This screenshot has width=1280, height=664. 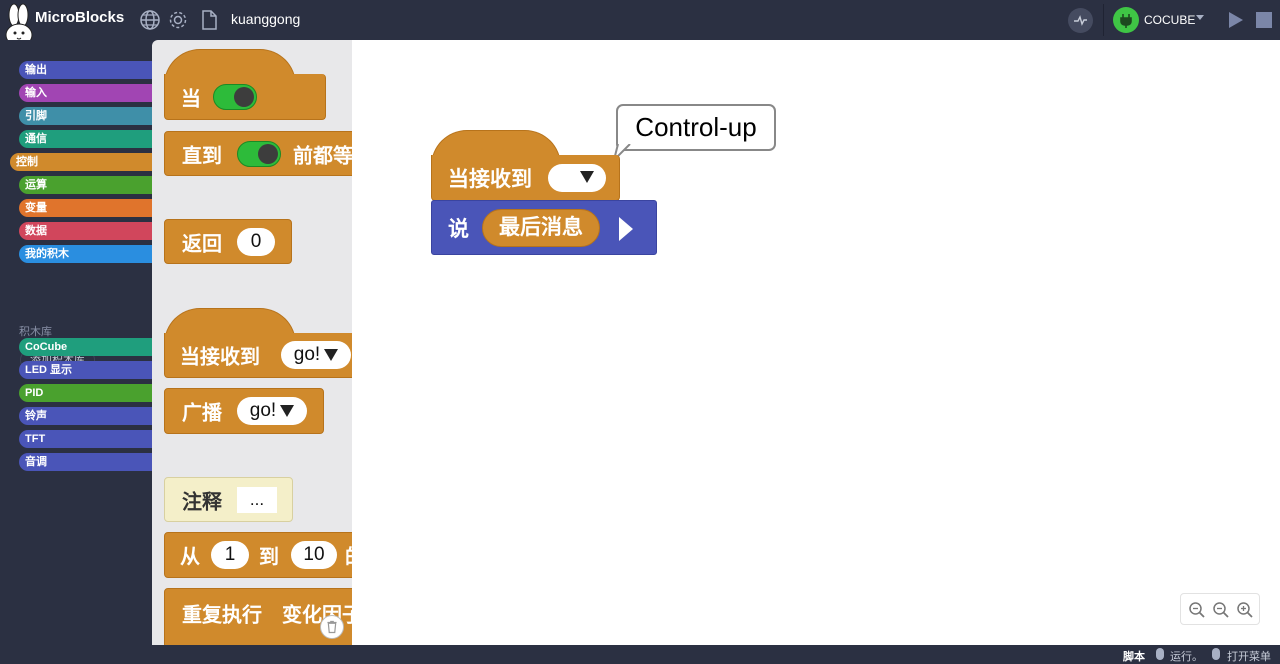 What do you see at coordinates (150, 20) in the screenshot?
I see `globe-icon` at bounding box center [150, 20].